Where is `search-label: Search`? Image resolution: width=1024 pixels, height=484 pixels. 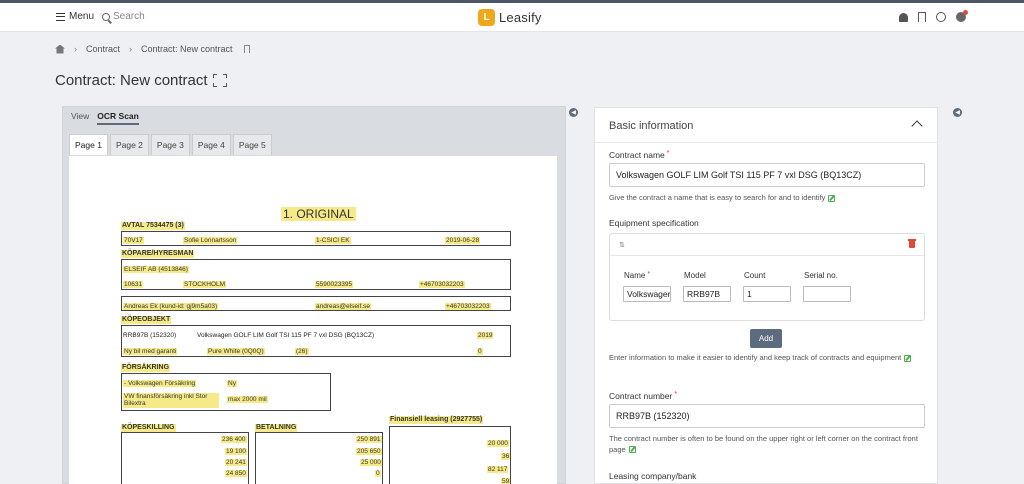 search-label: Search is located at coordinates (129, 16).